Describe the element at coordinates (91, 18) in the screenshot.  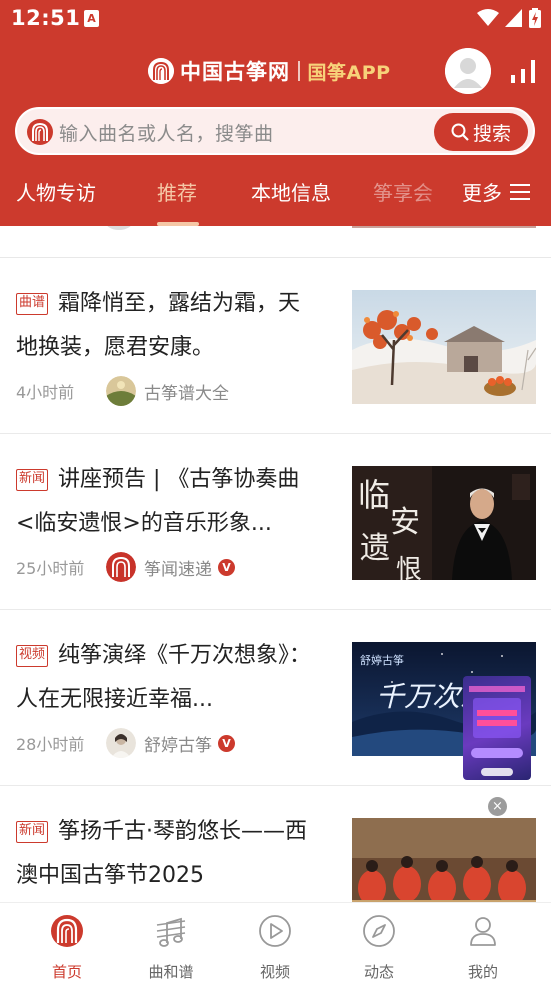
I see `notification-icon: A` at that location.